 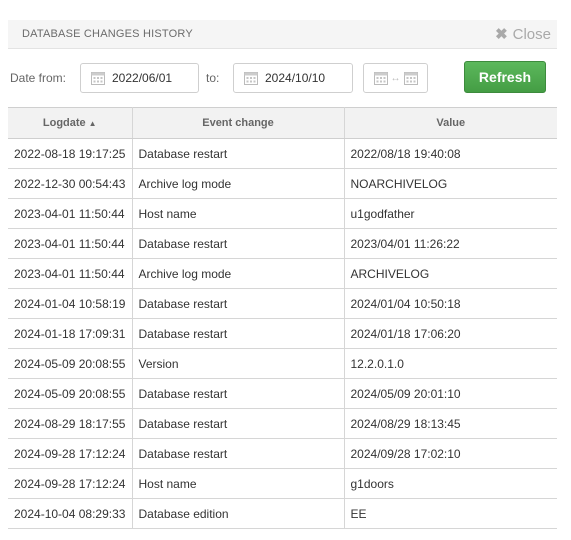 What do you see at coordinates (70, 153) in the screenshot?
I see `logdate-cell: 2022-08-18 19:17:25` at bounding box center [70, 153].